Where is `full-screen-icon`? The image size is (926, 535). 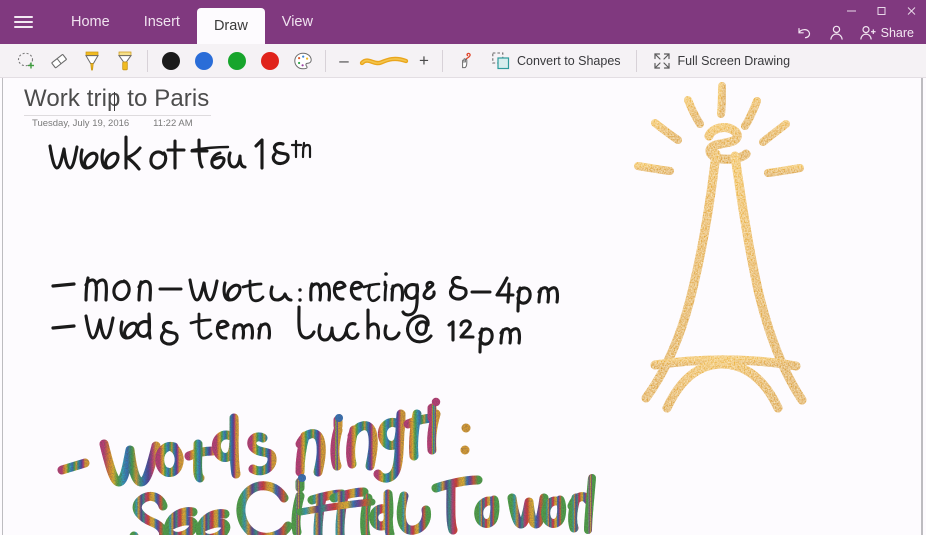 full-screen-icon is located at coordinates (661, 60).